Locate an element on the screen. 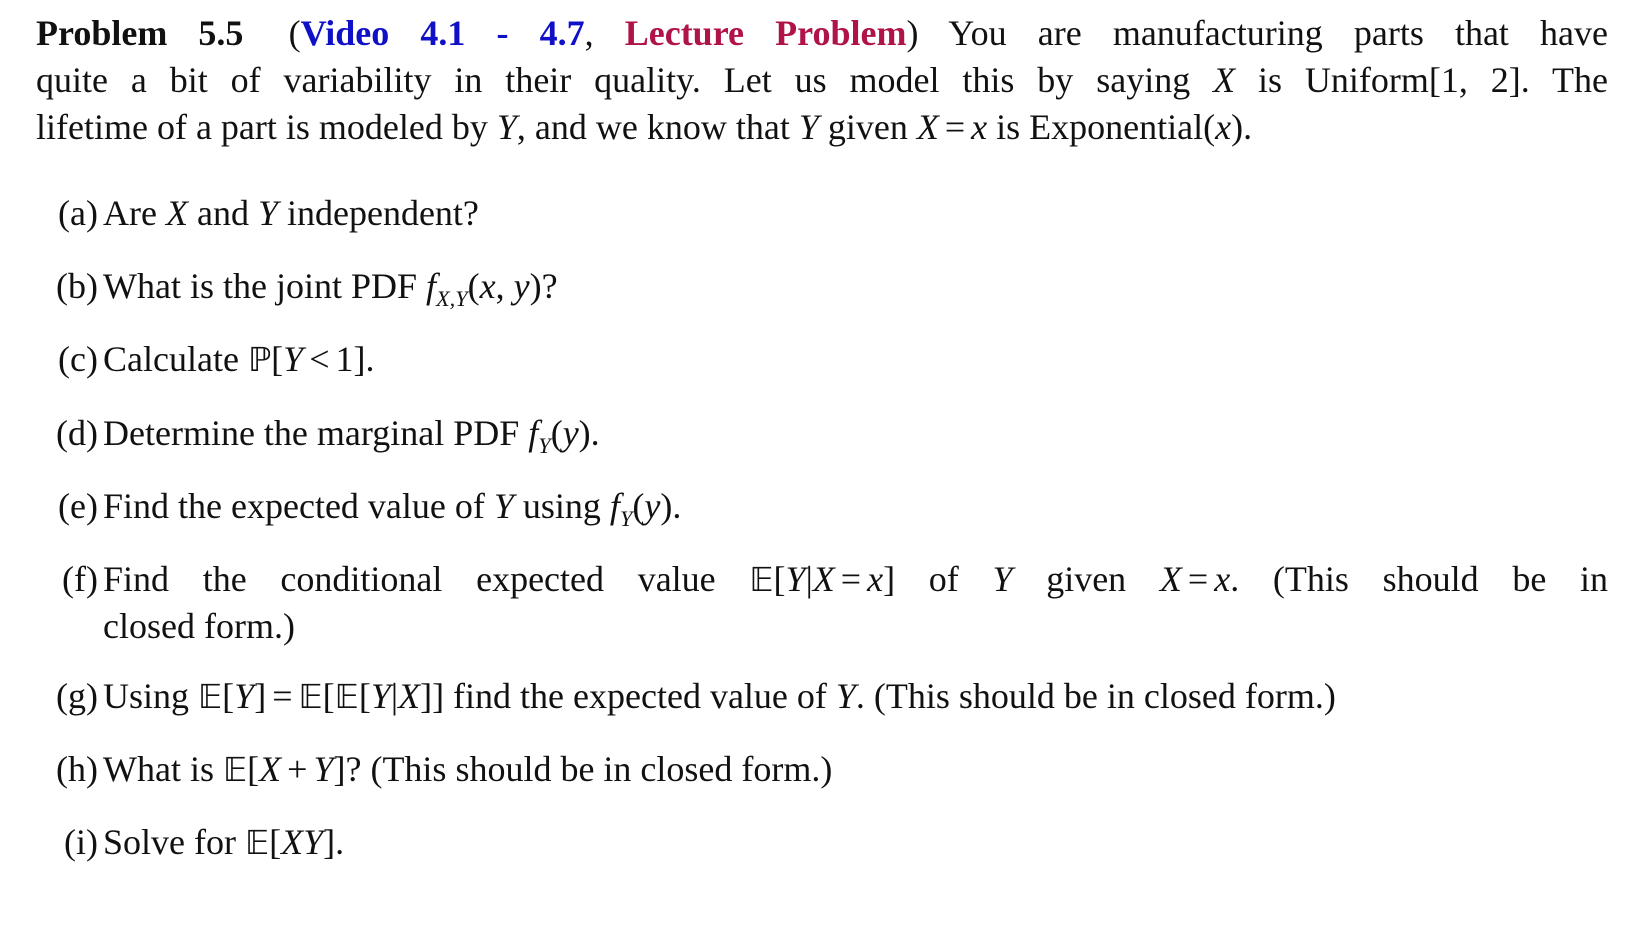 This screenshot has width=1646, height=940. part-line: What is the joint PDF fX,Y(x, y)? is located at coordinates (855, 286).